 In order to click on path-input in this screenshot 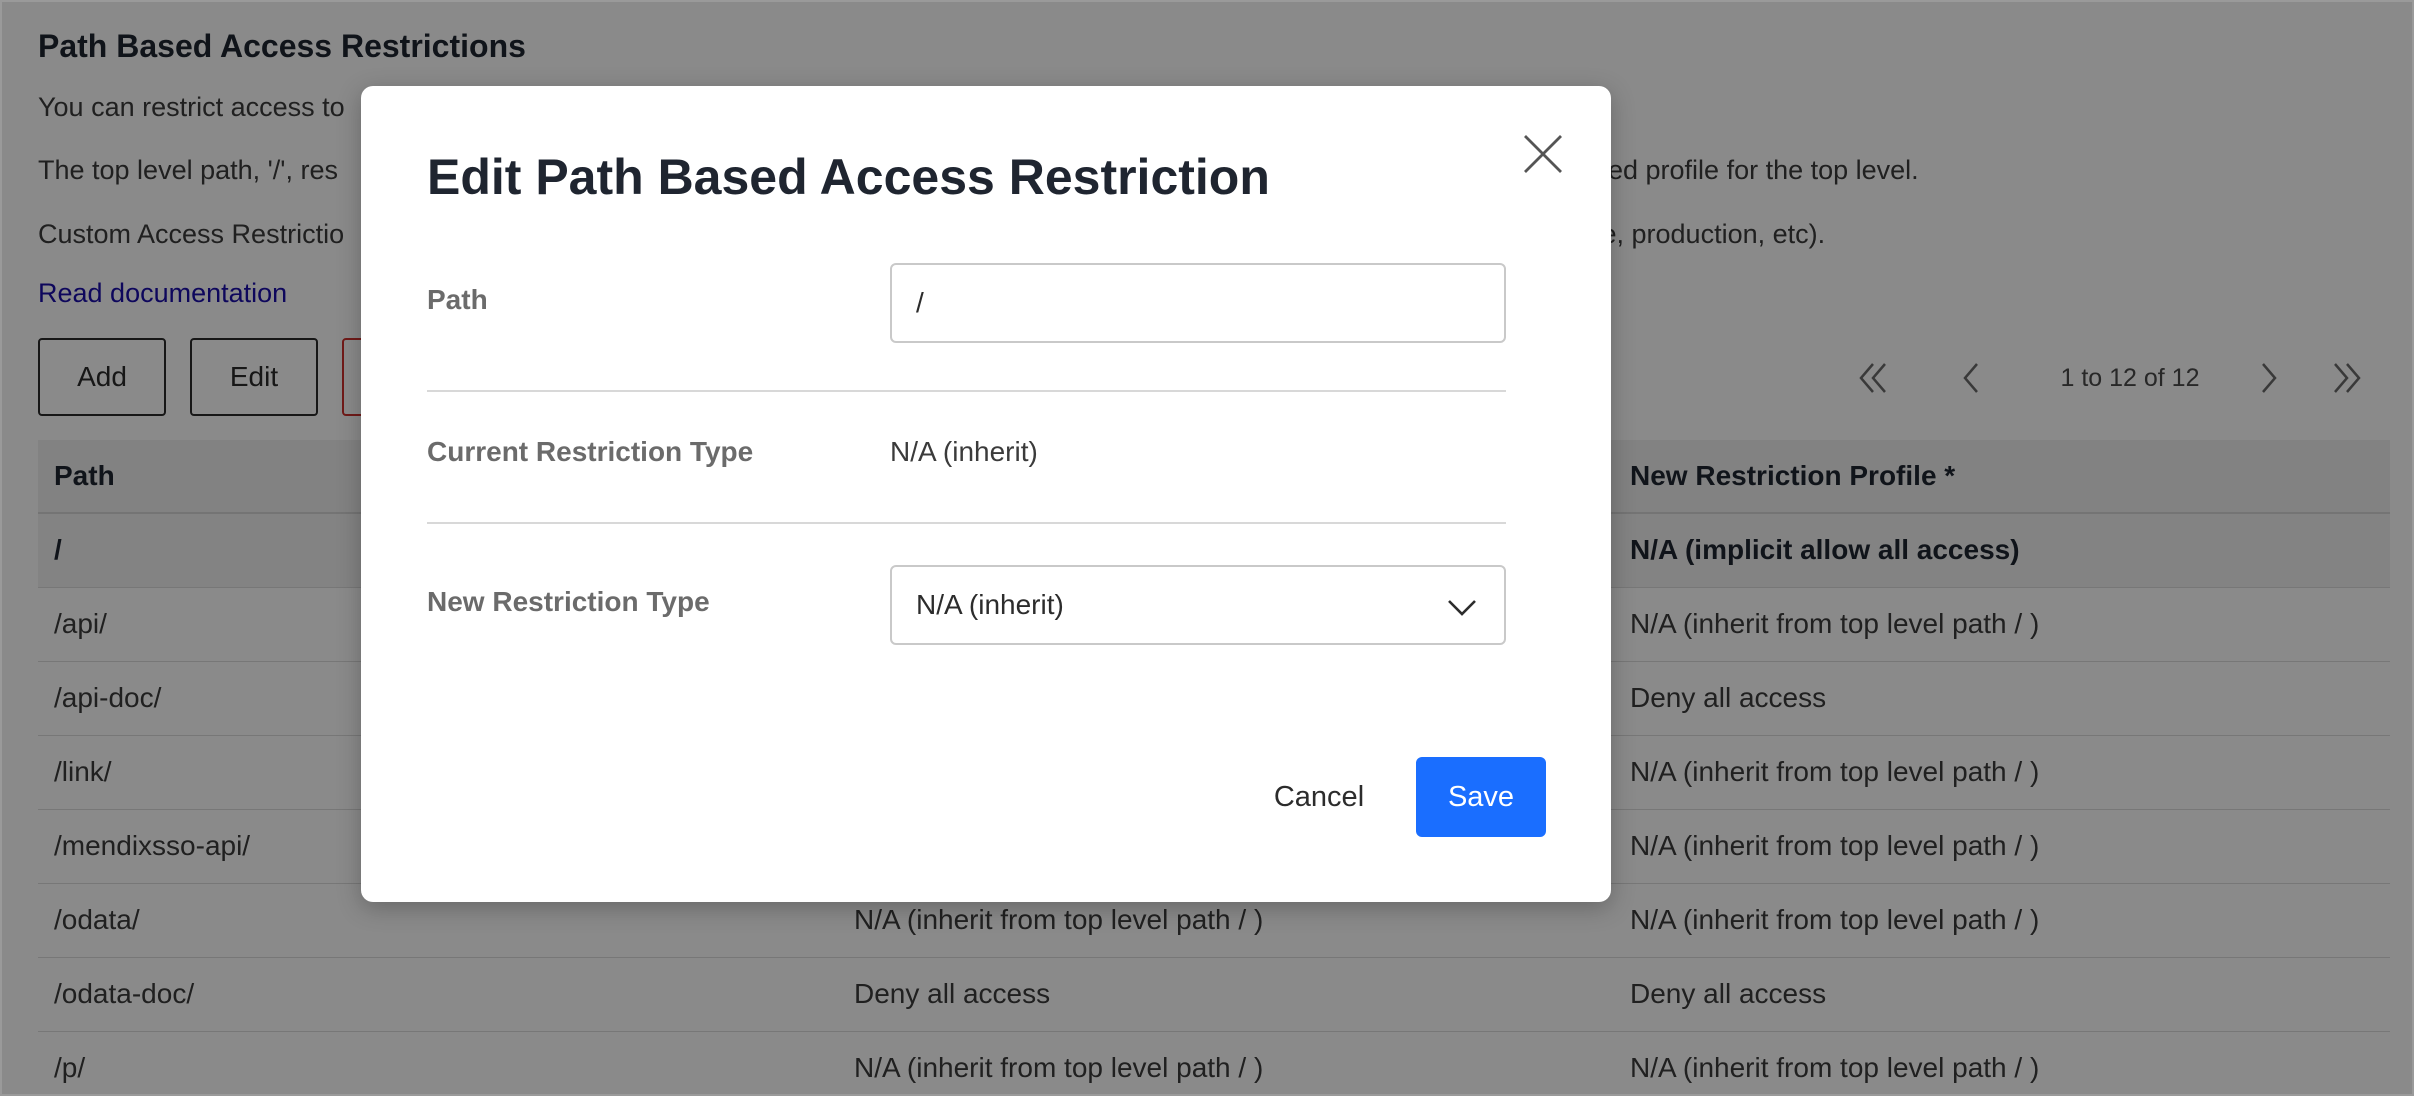, I will do `click(1198, 303)`.